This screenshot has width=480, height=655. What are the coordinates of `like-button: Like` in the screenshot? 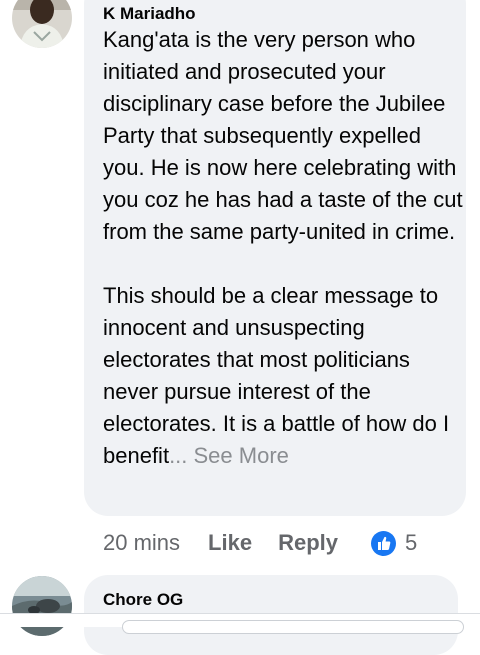 It's located at (230, 543).